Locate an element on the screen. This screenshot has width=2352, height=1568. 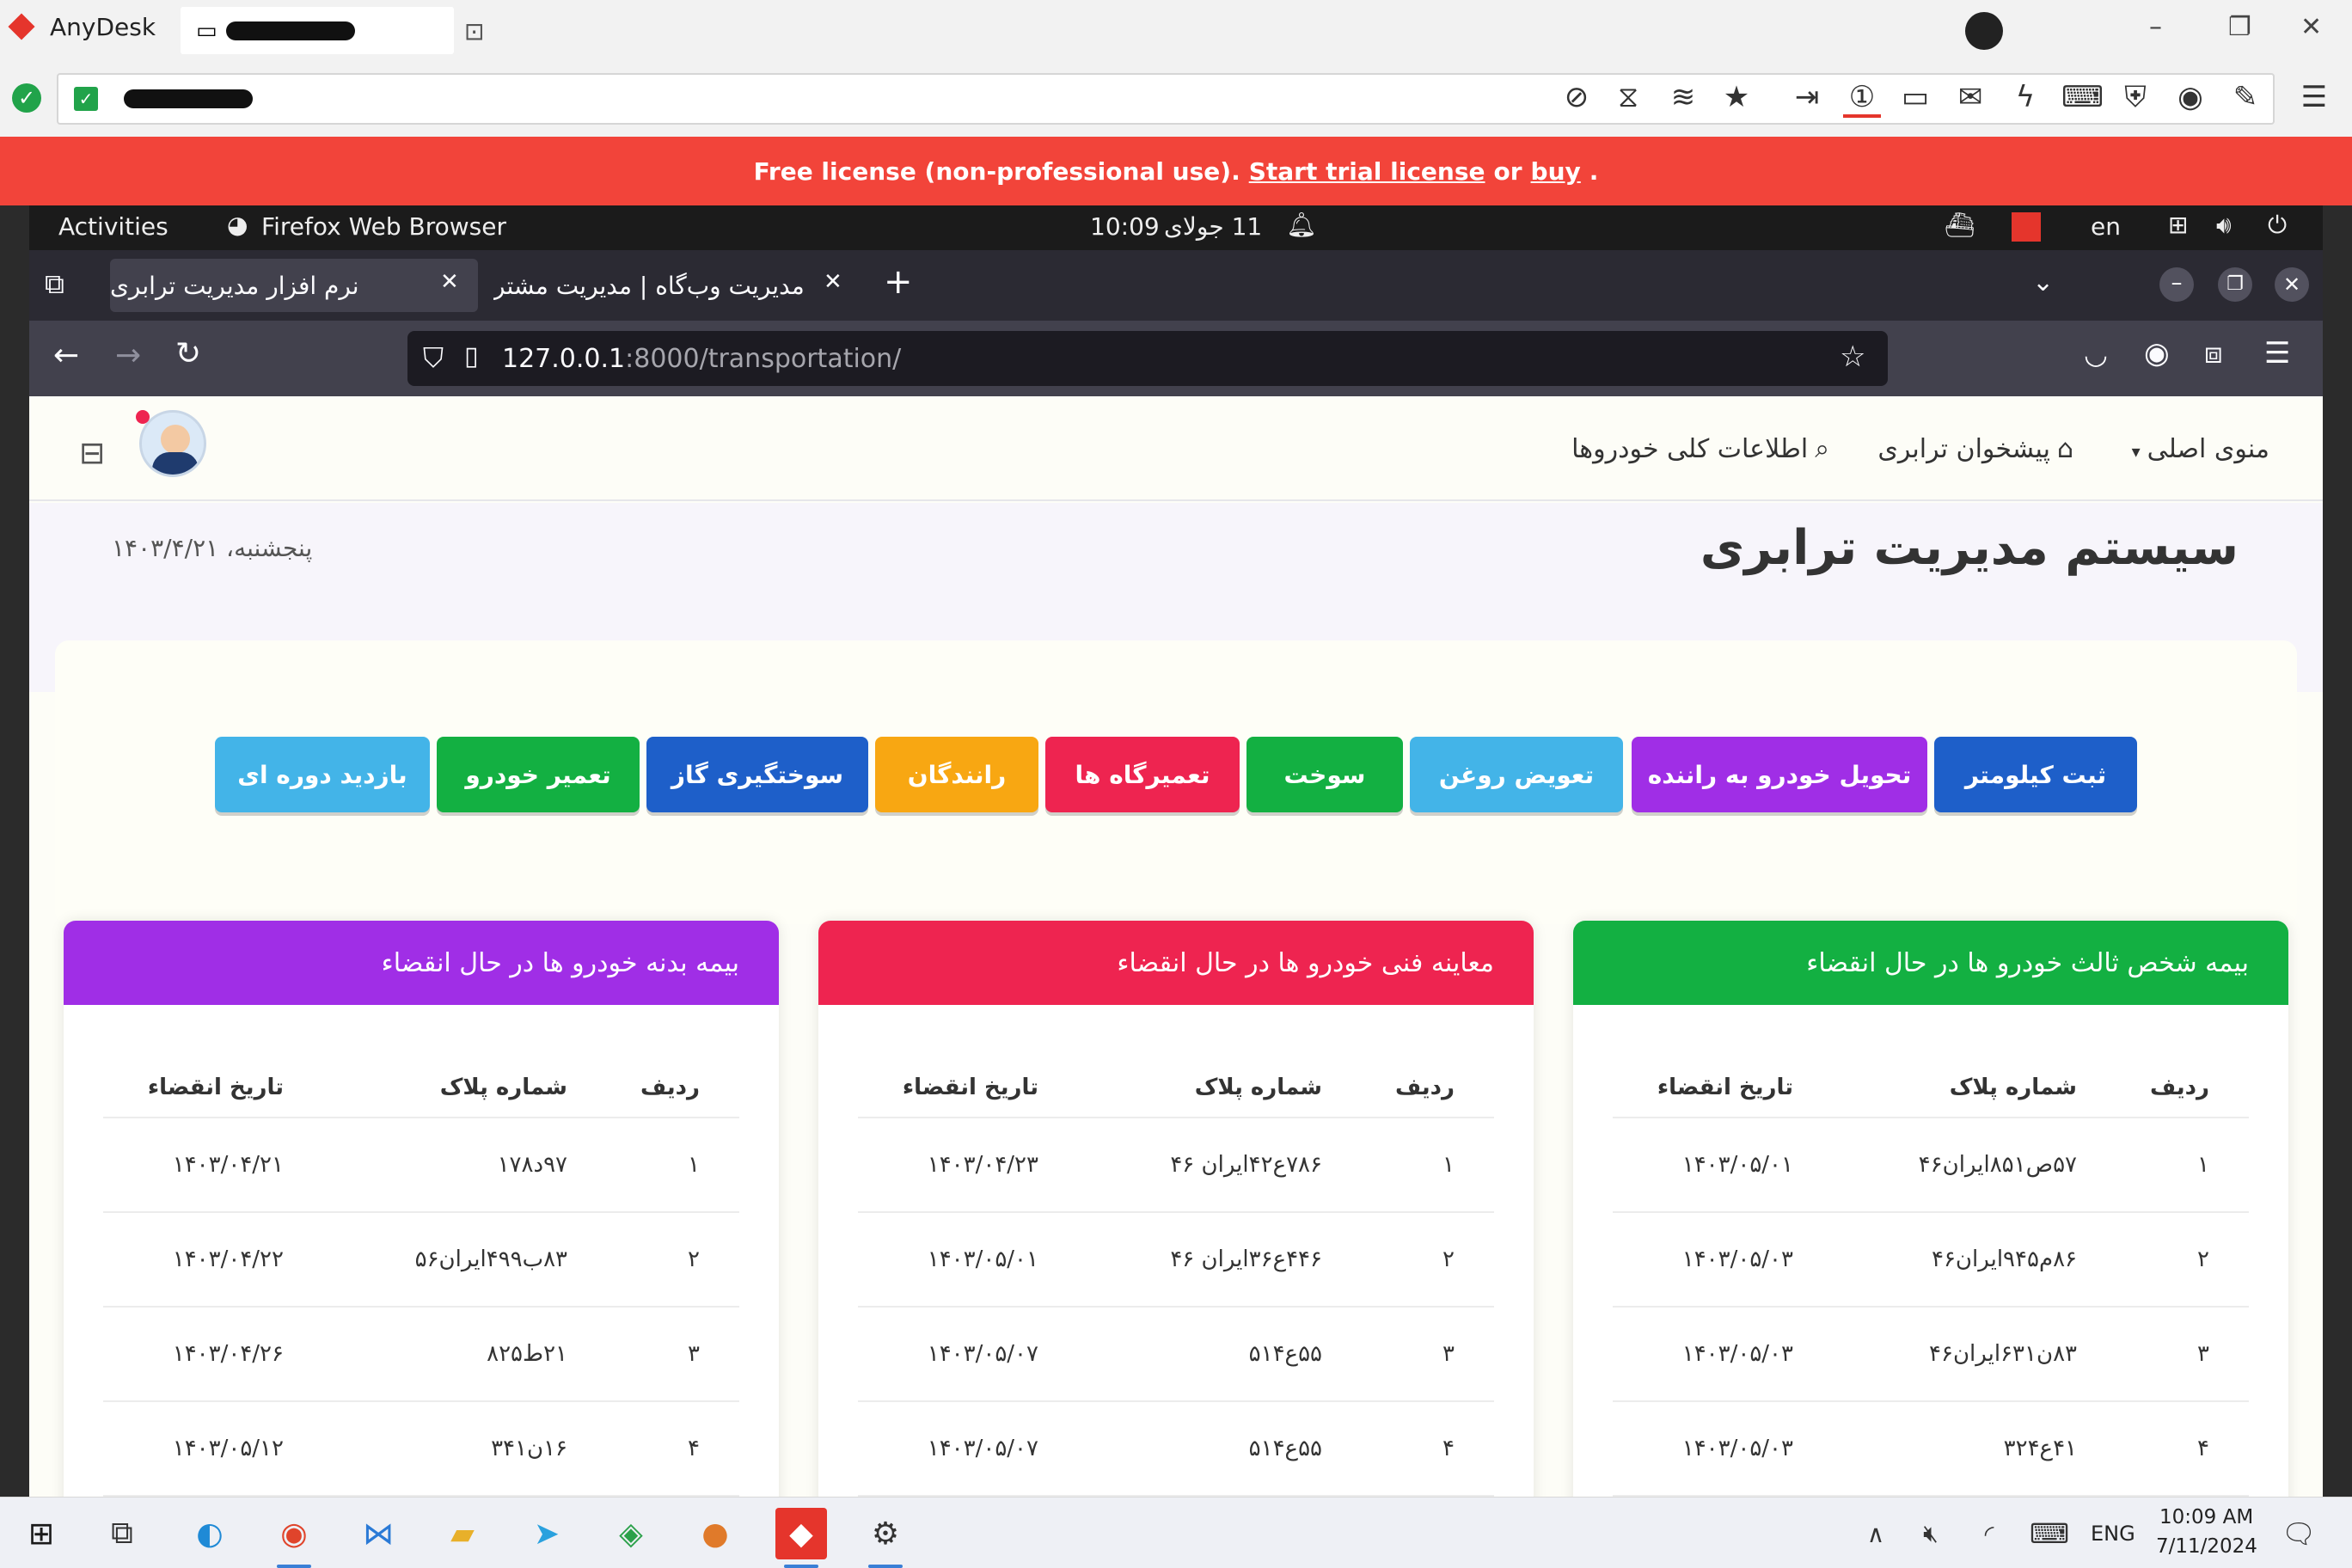
action-icon: ϟ is located at coordinates (2025, 97).